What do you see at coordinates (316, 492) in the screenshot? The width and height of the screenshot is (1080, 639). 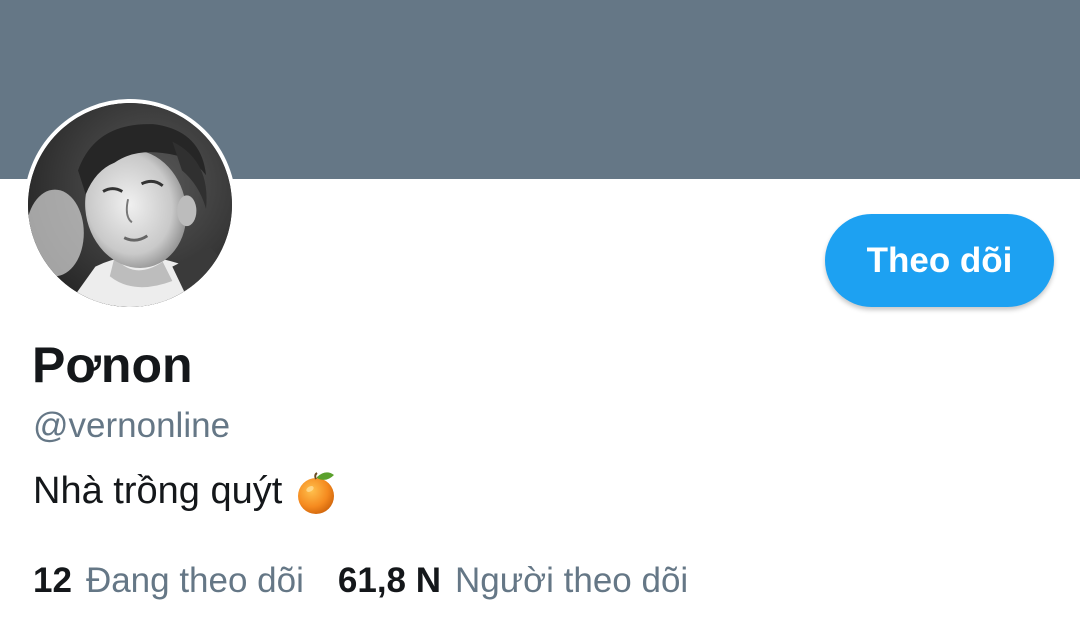 I see `tangerine-icon` at bounding box center [316, 492].